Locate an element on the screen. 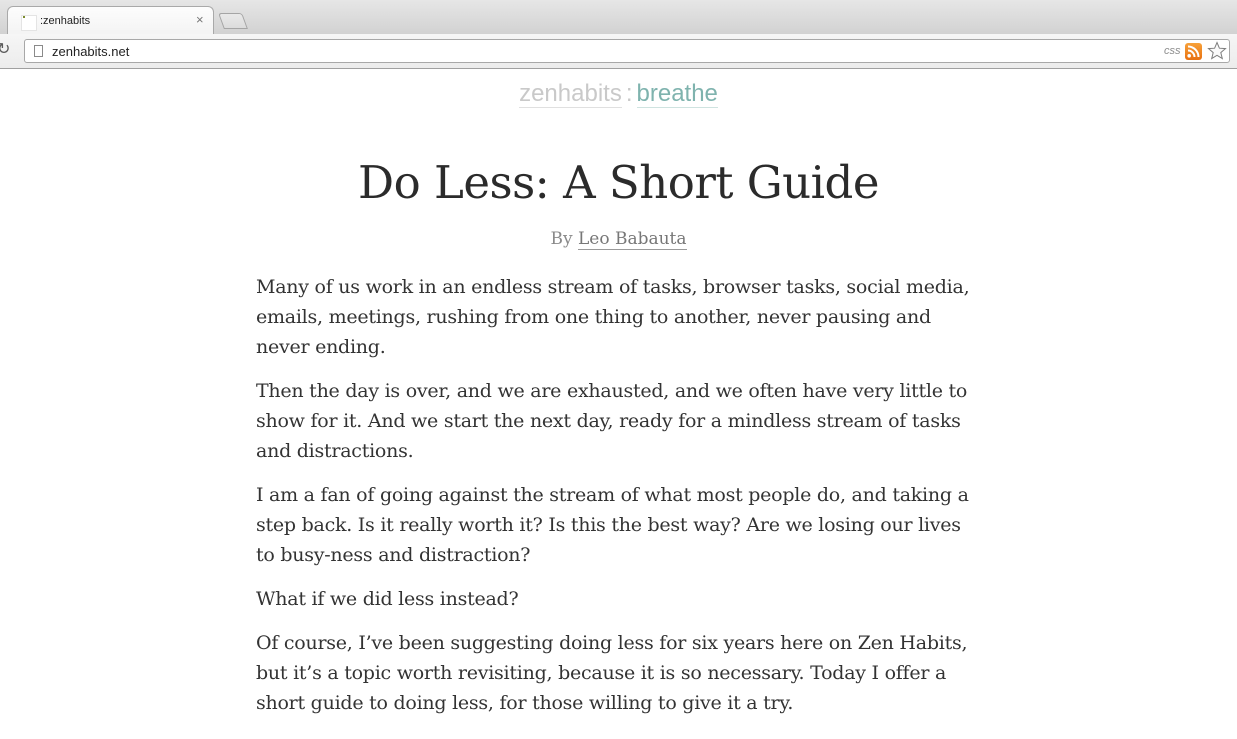 The image size is (1237, 739). close-tab-icon: × is located at coordinates (200, 20).